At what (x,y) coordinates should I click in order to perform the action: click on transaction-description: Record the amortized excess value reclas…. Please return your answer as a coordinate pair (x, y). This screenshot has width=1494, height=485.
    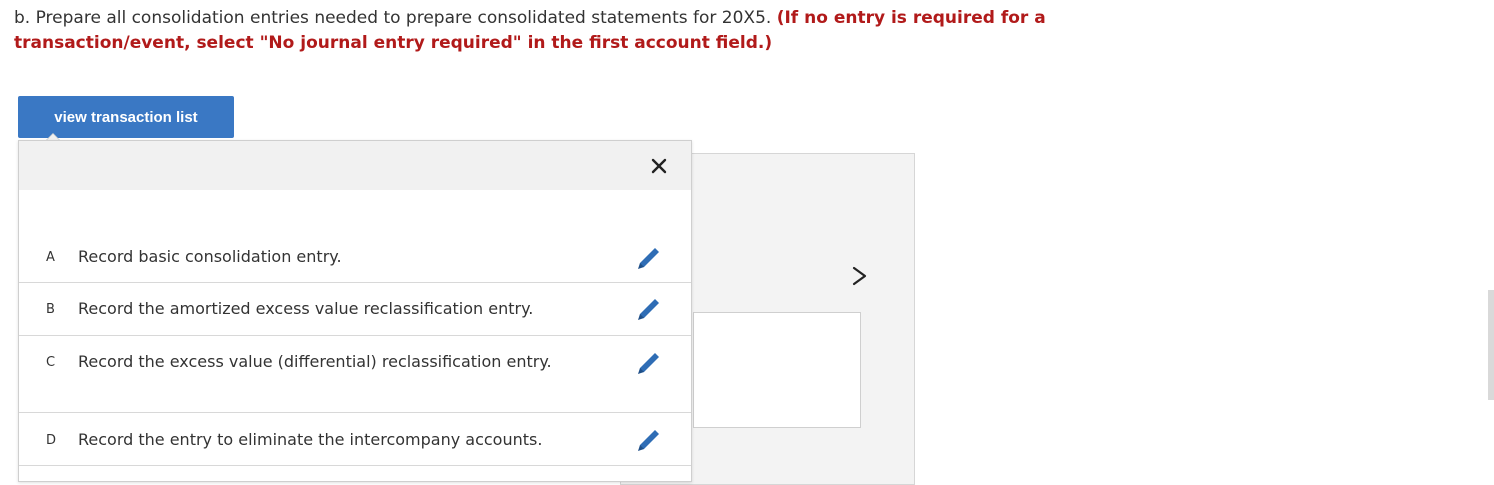
    Looking at the image, I should click on (306, 308).